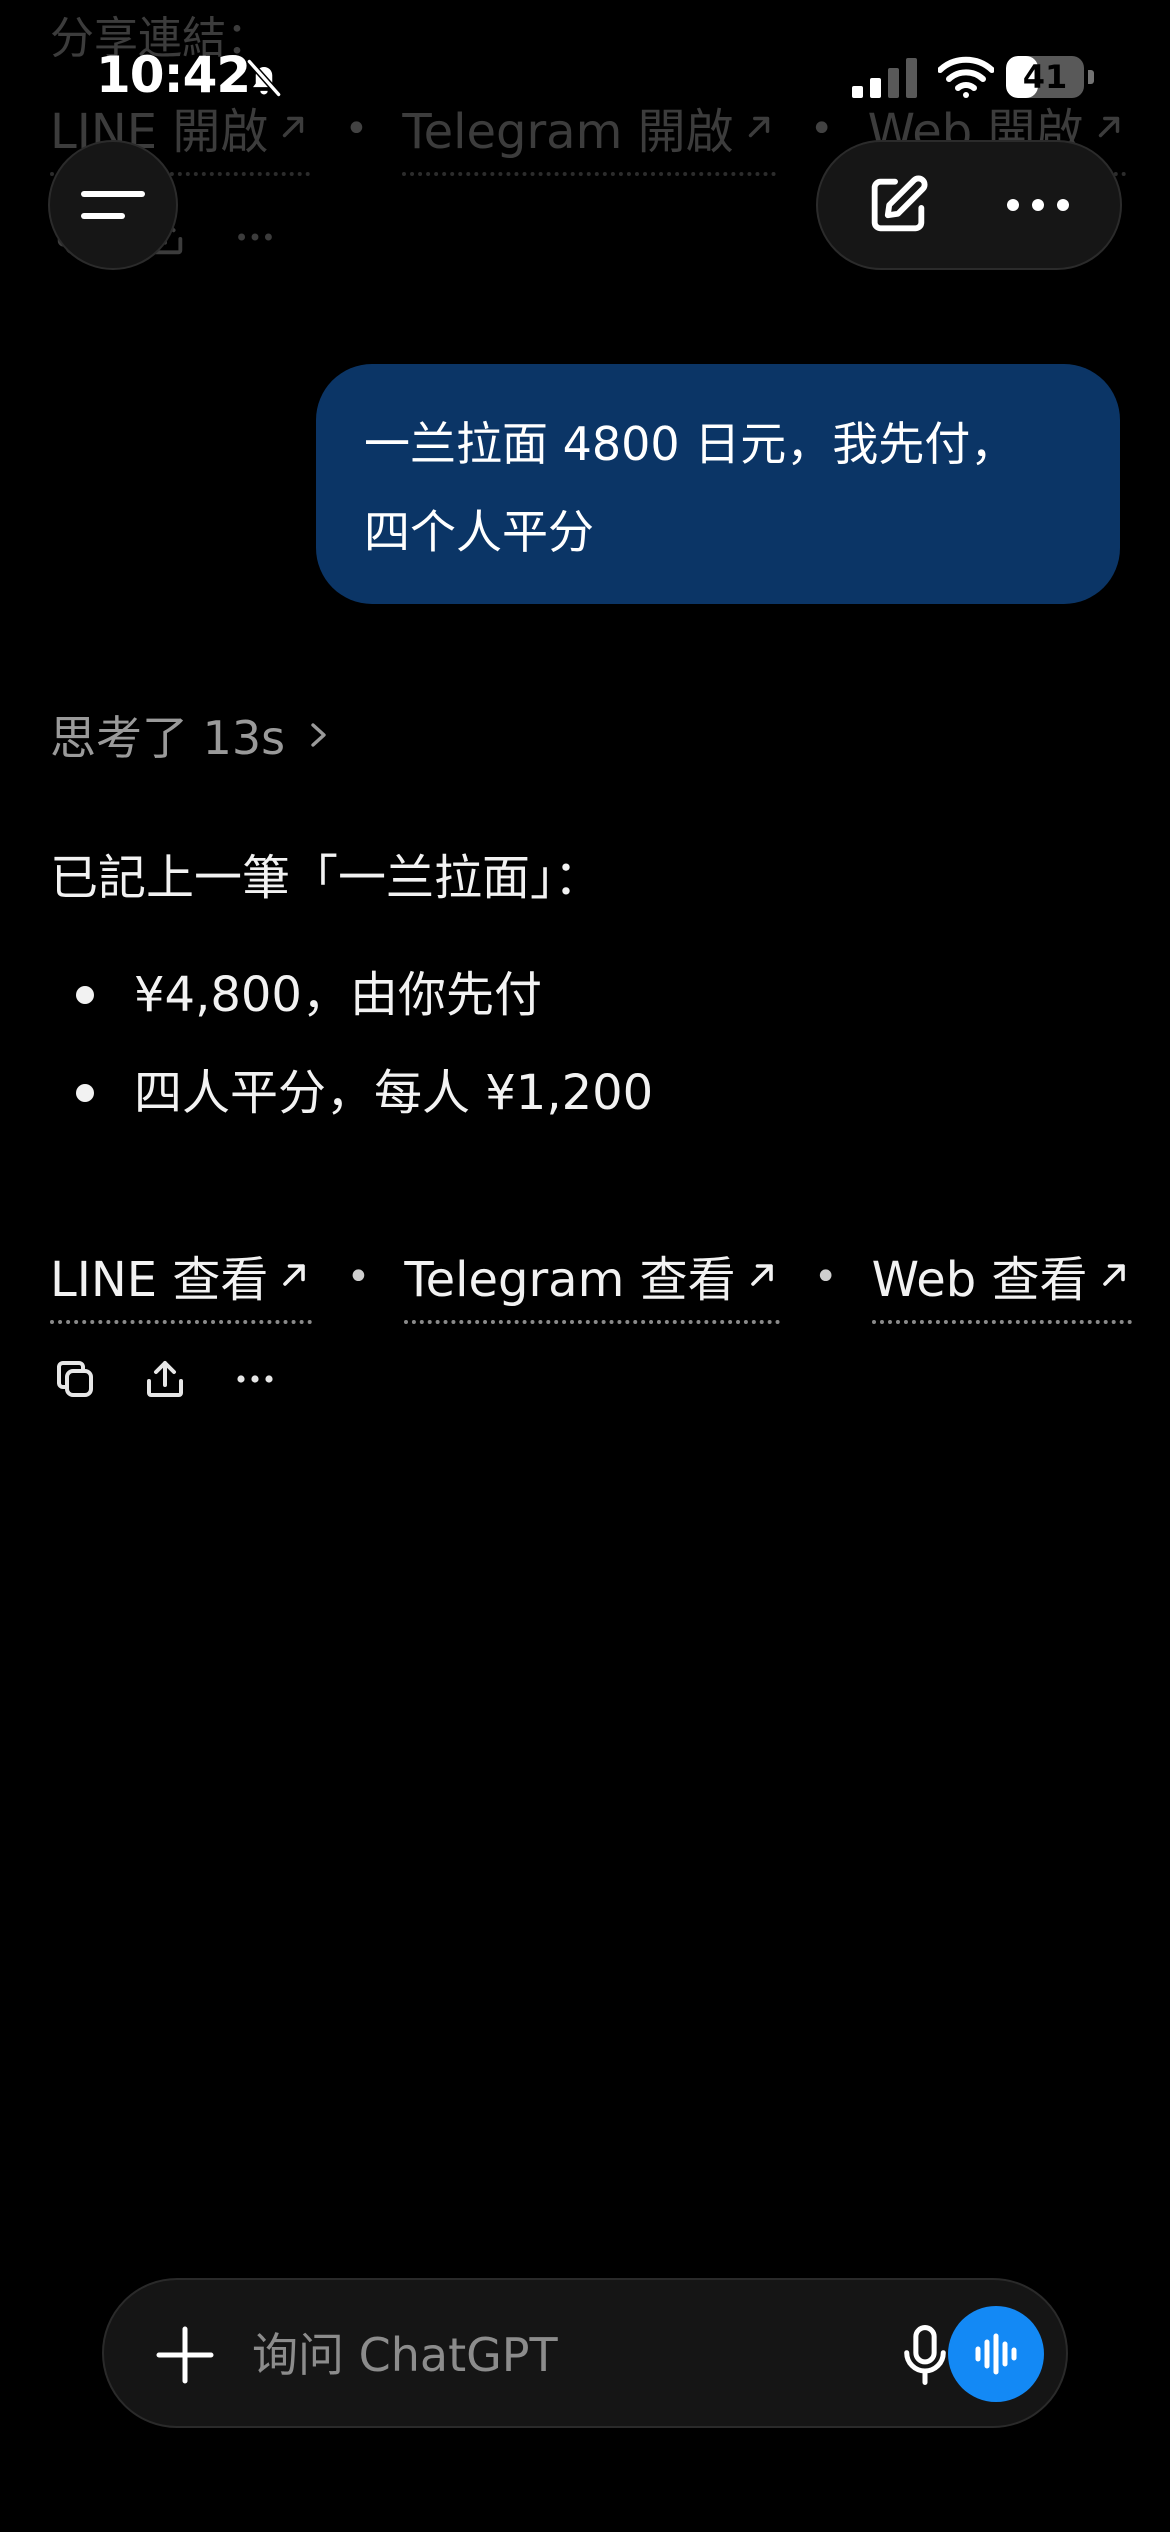 The width and height of the screenshot is (1170, 2532). Describe the element at coordinates (351, 1107) in the screenshot. I see `list-item: 四人平分，每人 ¥1,200` at that location.